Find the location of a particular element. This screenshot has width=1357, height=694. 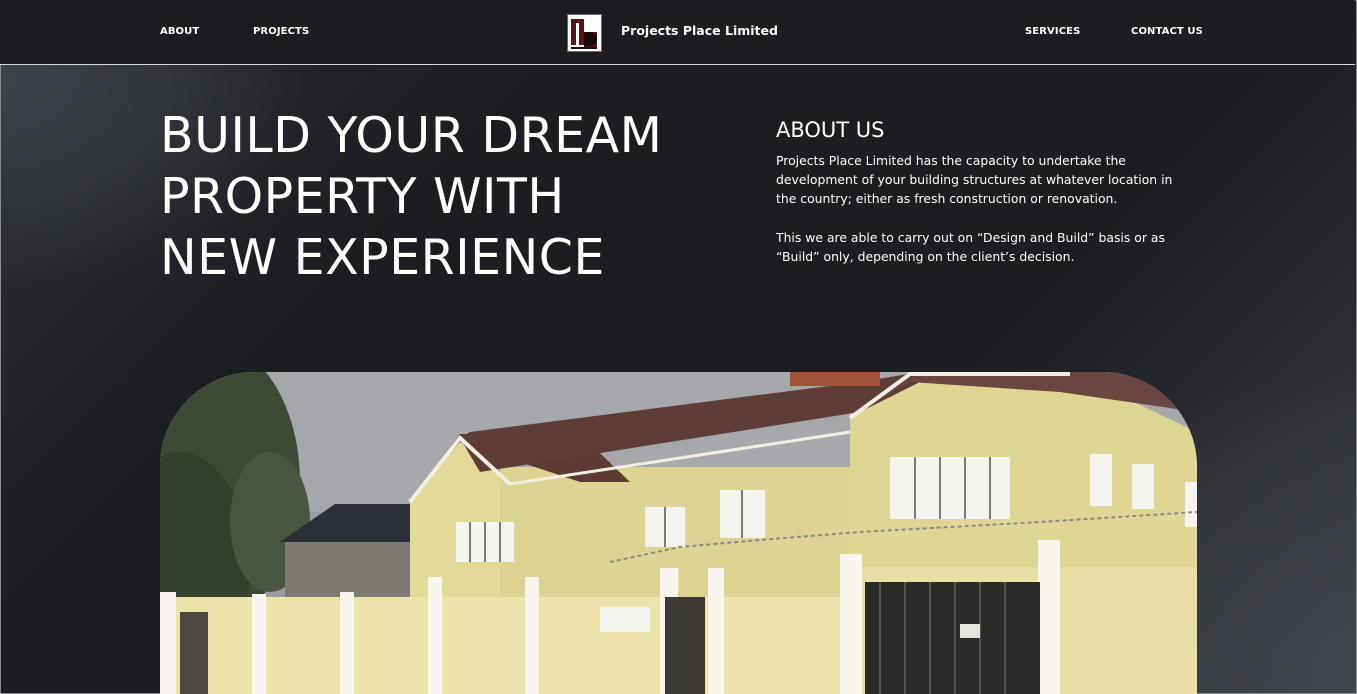

brand: Projects Place Limited is located at coordinates (672, 33).